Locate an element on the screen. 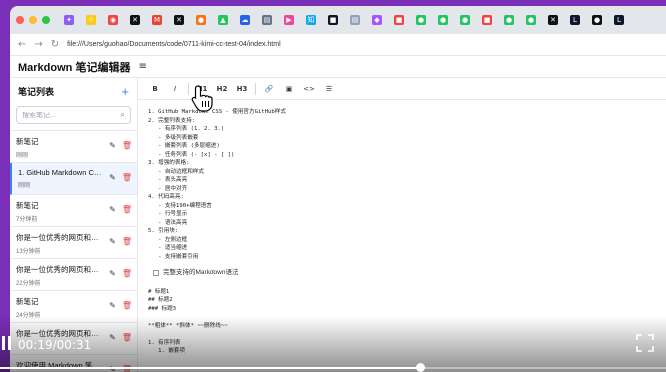 This screenshot has width=666, height=372. minimize-window-icon is located at coordinates (33, 20).